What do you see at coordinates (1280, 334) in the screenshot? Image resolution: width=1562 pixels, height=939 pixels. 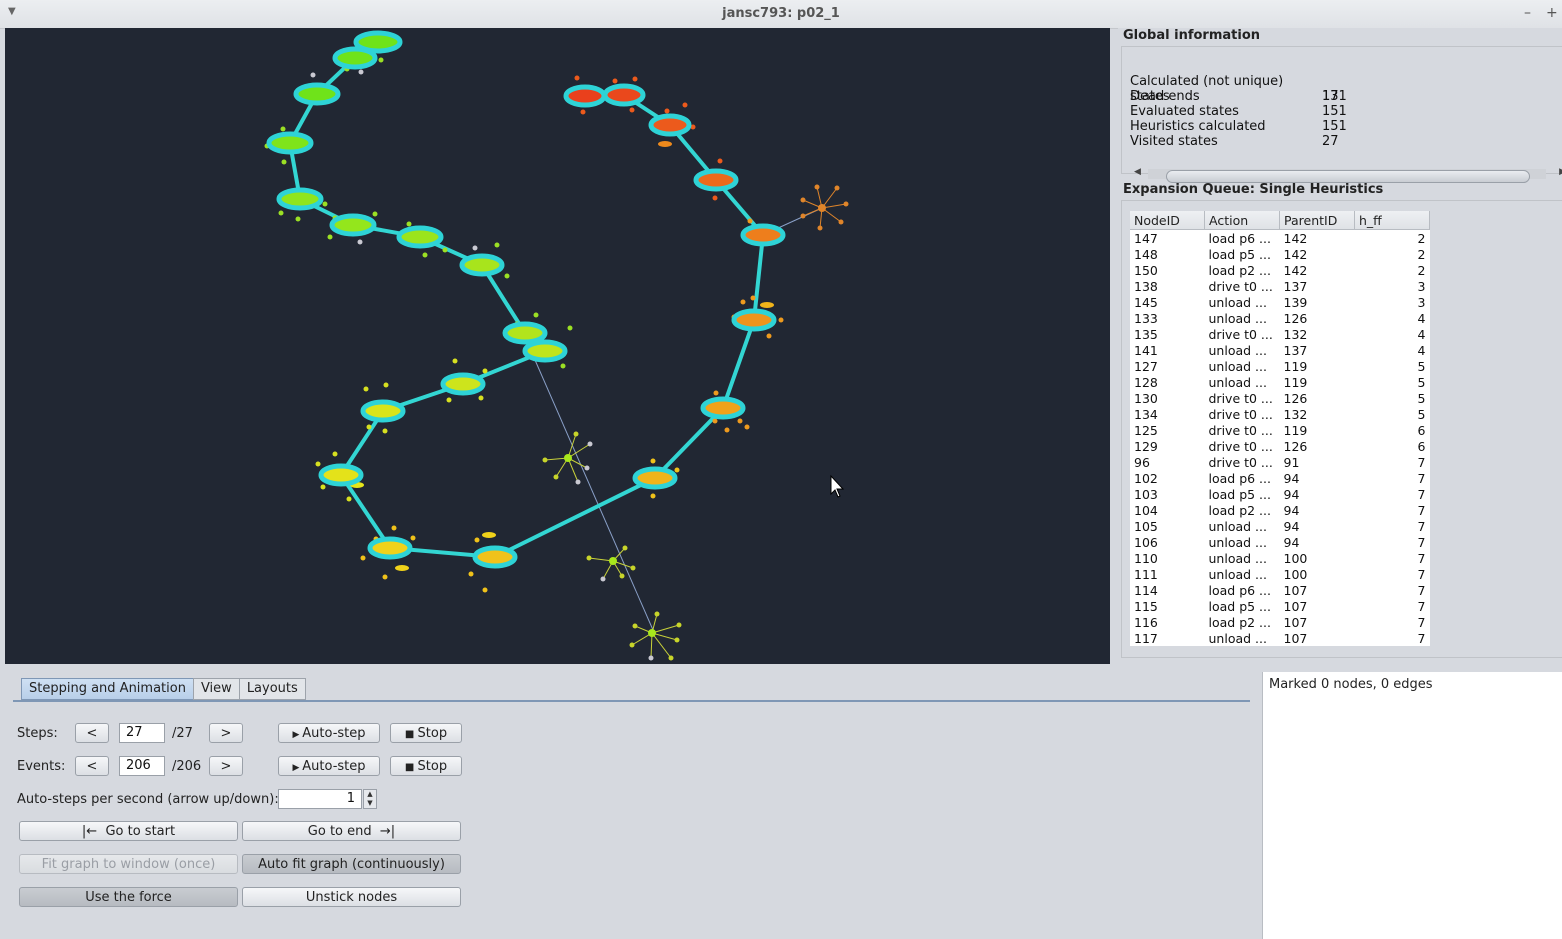 I see `table-row: 135 drive t0 ... 132 4` at bounding box center [1280, 334].